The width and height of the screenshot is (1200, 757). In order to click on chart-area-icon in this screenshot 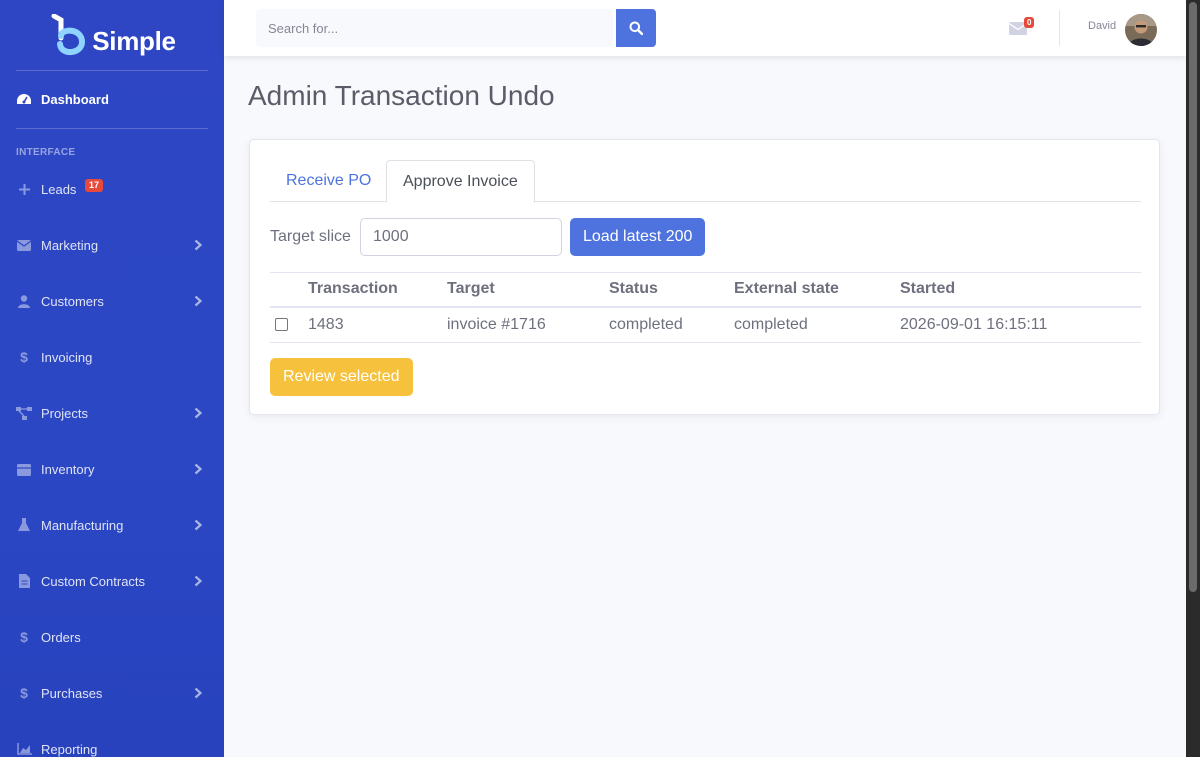, I will do `click(24, 749)`.